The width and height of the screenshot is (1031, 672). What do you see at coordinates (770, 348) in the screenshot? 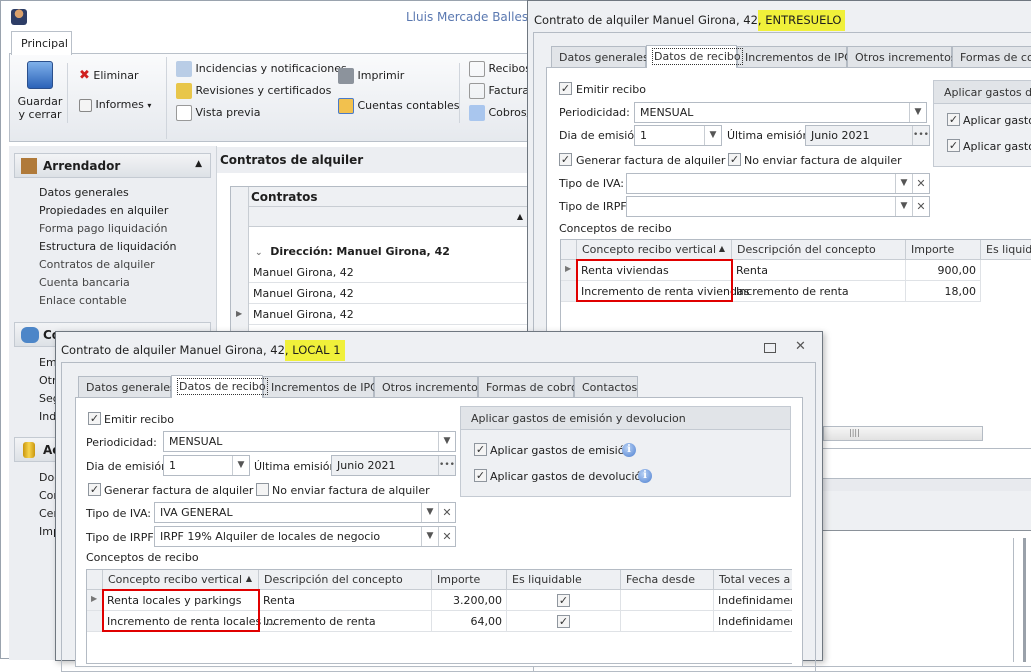
I see `restore-button` at bounding box center [770, 348].